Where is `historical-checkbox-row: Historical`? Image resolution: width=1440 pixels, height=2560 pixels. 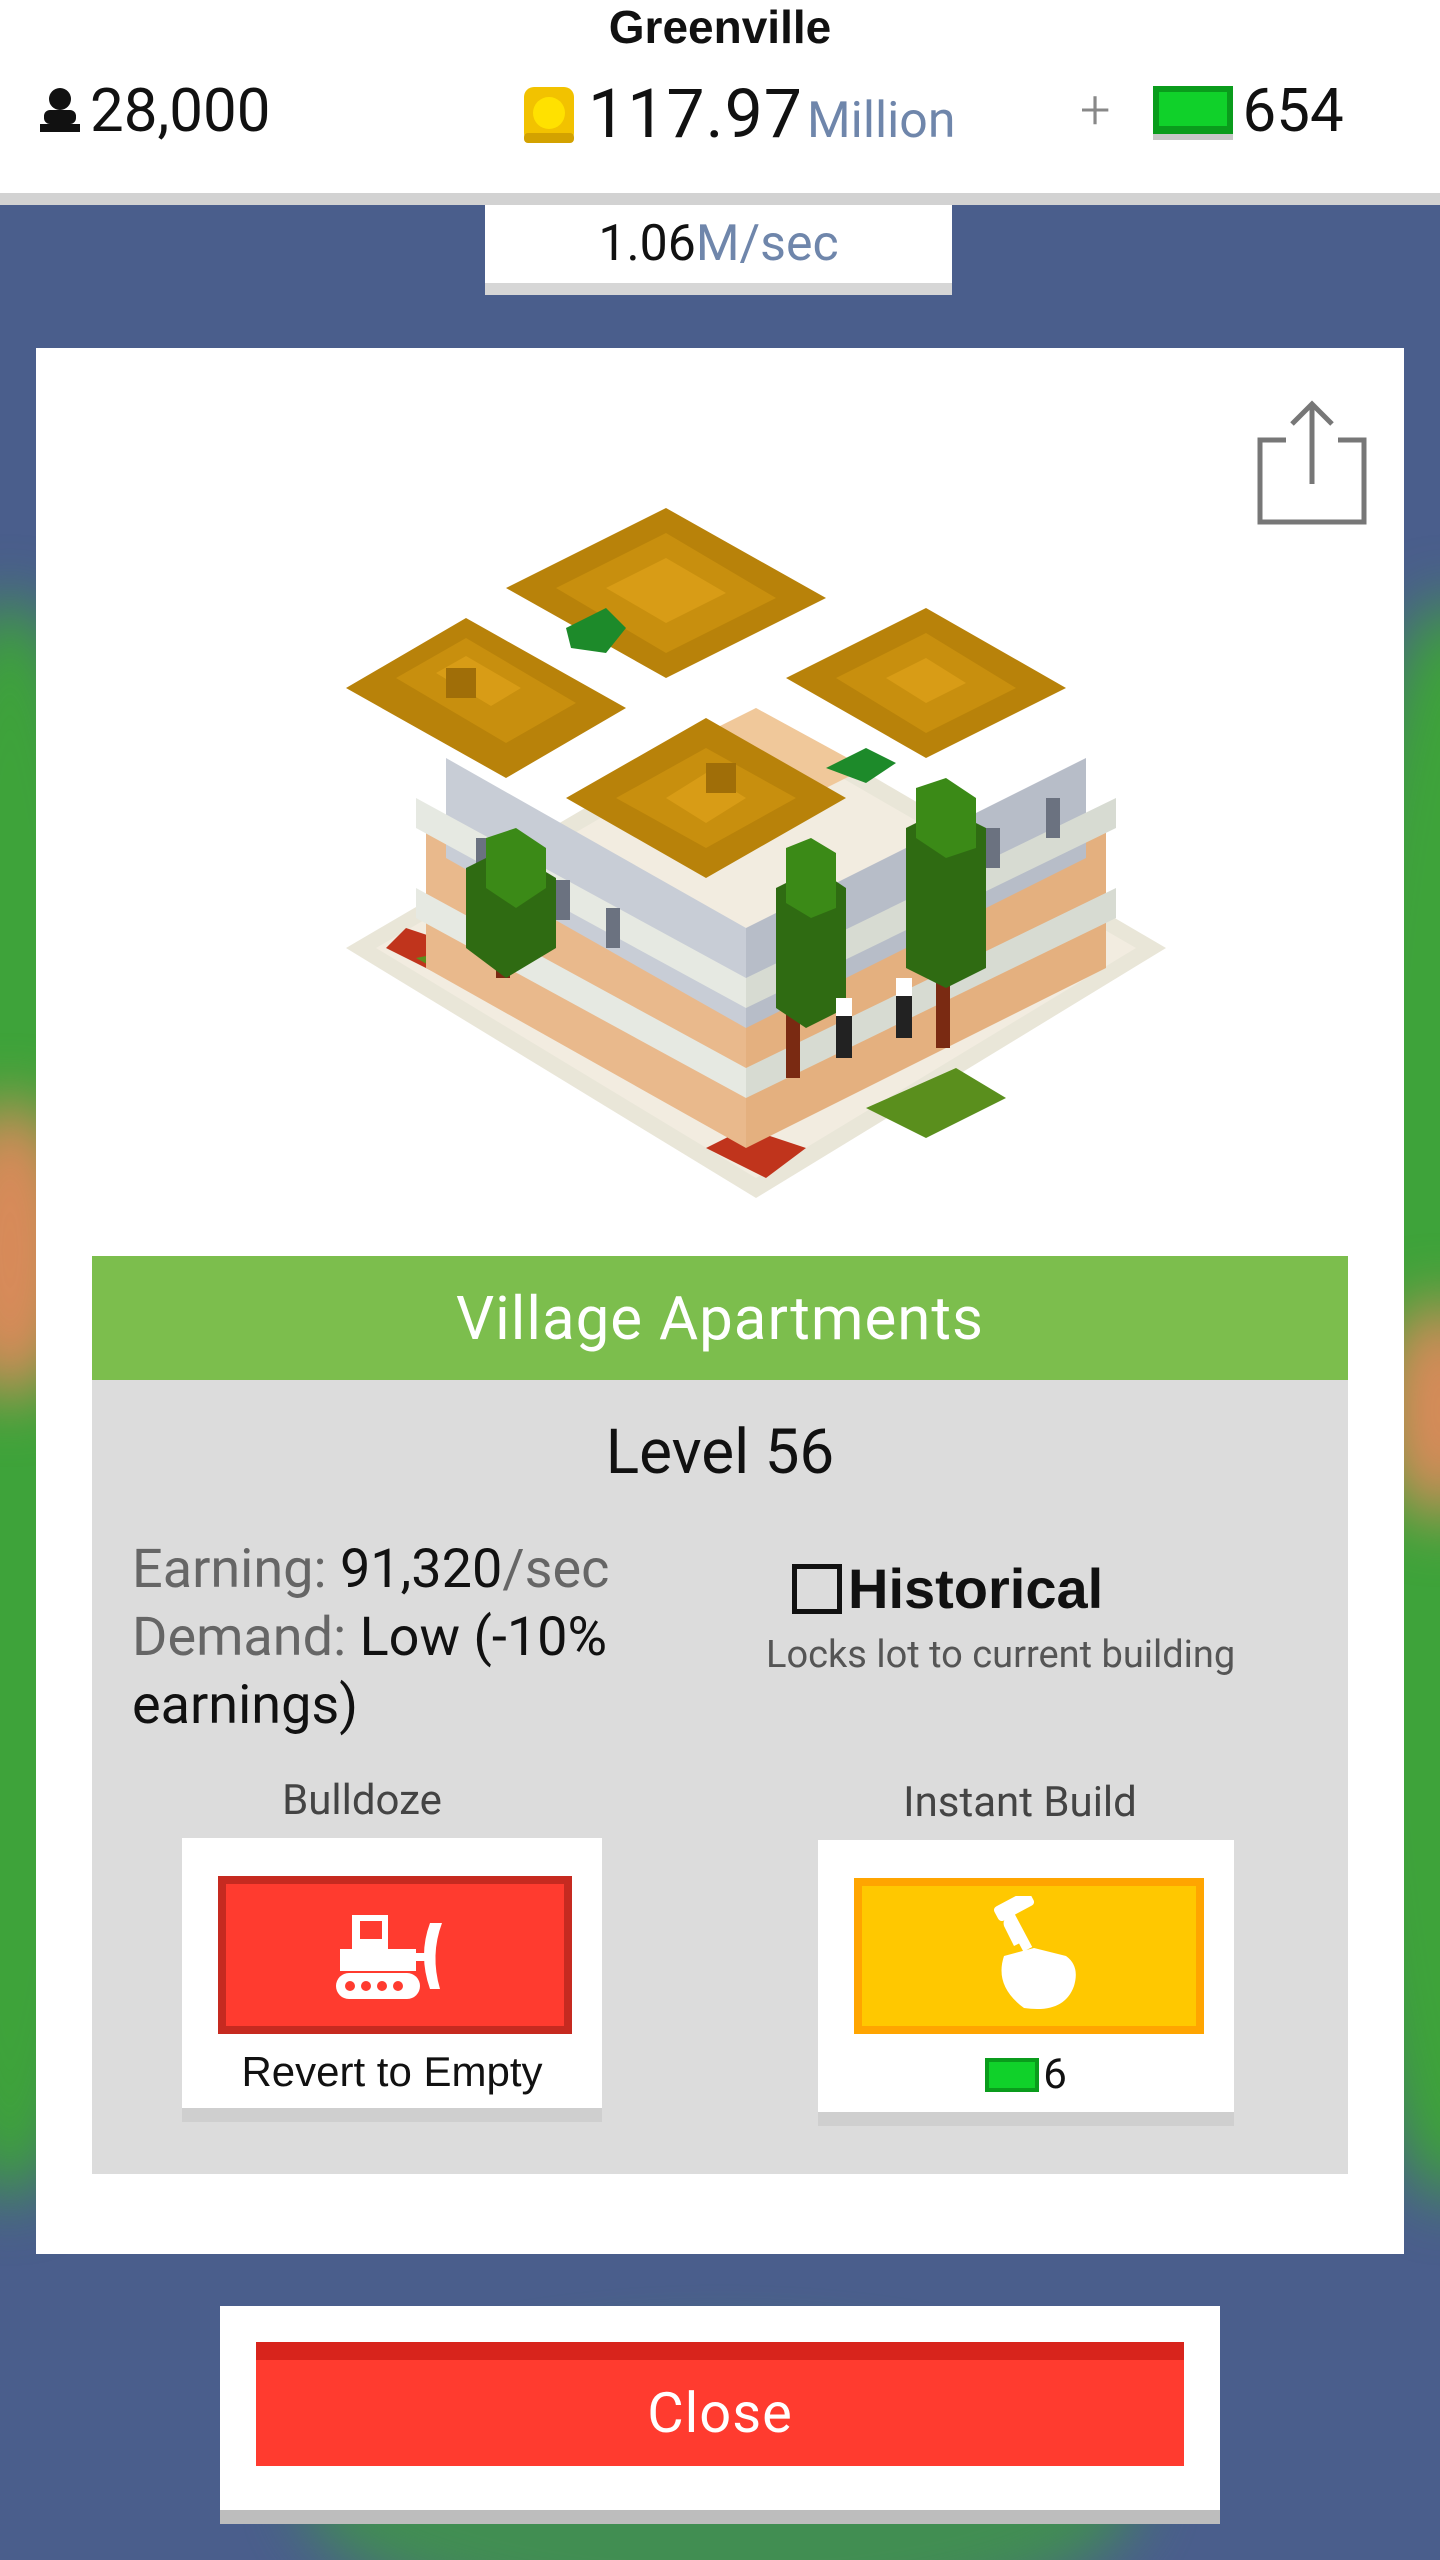 historical-checkbox-row: Historical is located at coordinates (1052, 1588).